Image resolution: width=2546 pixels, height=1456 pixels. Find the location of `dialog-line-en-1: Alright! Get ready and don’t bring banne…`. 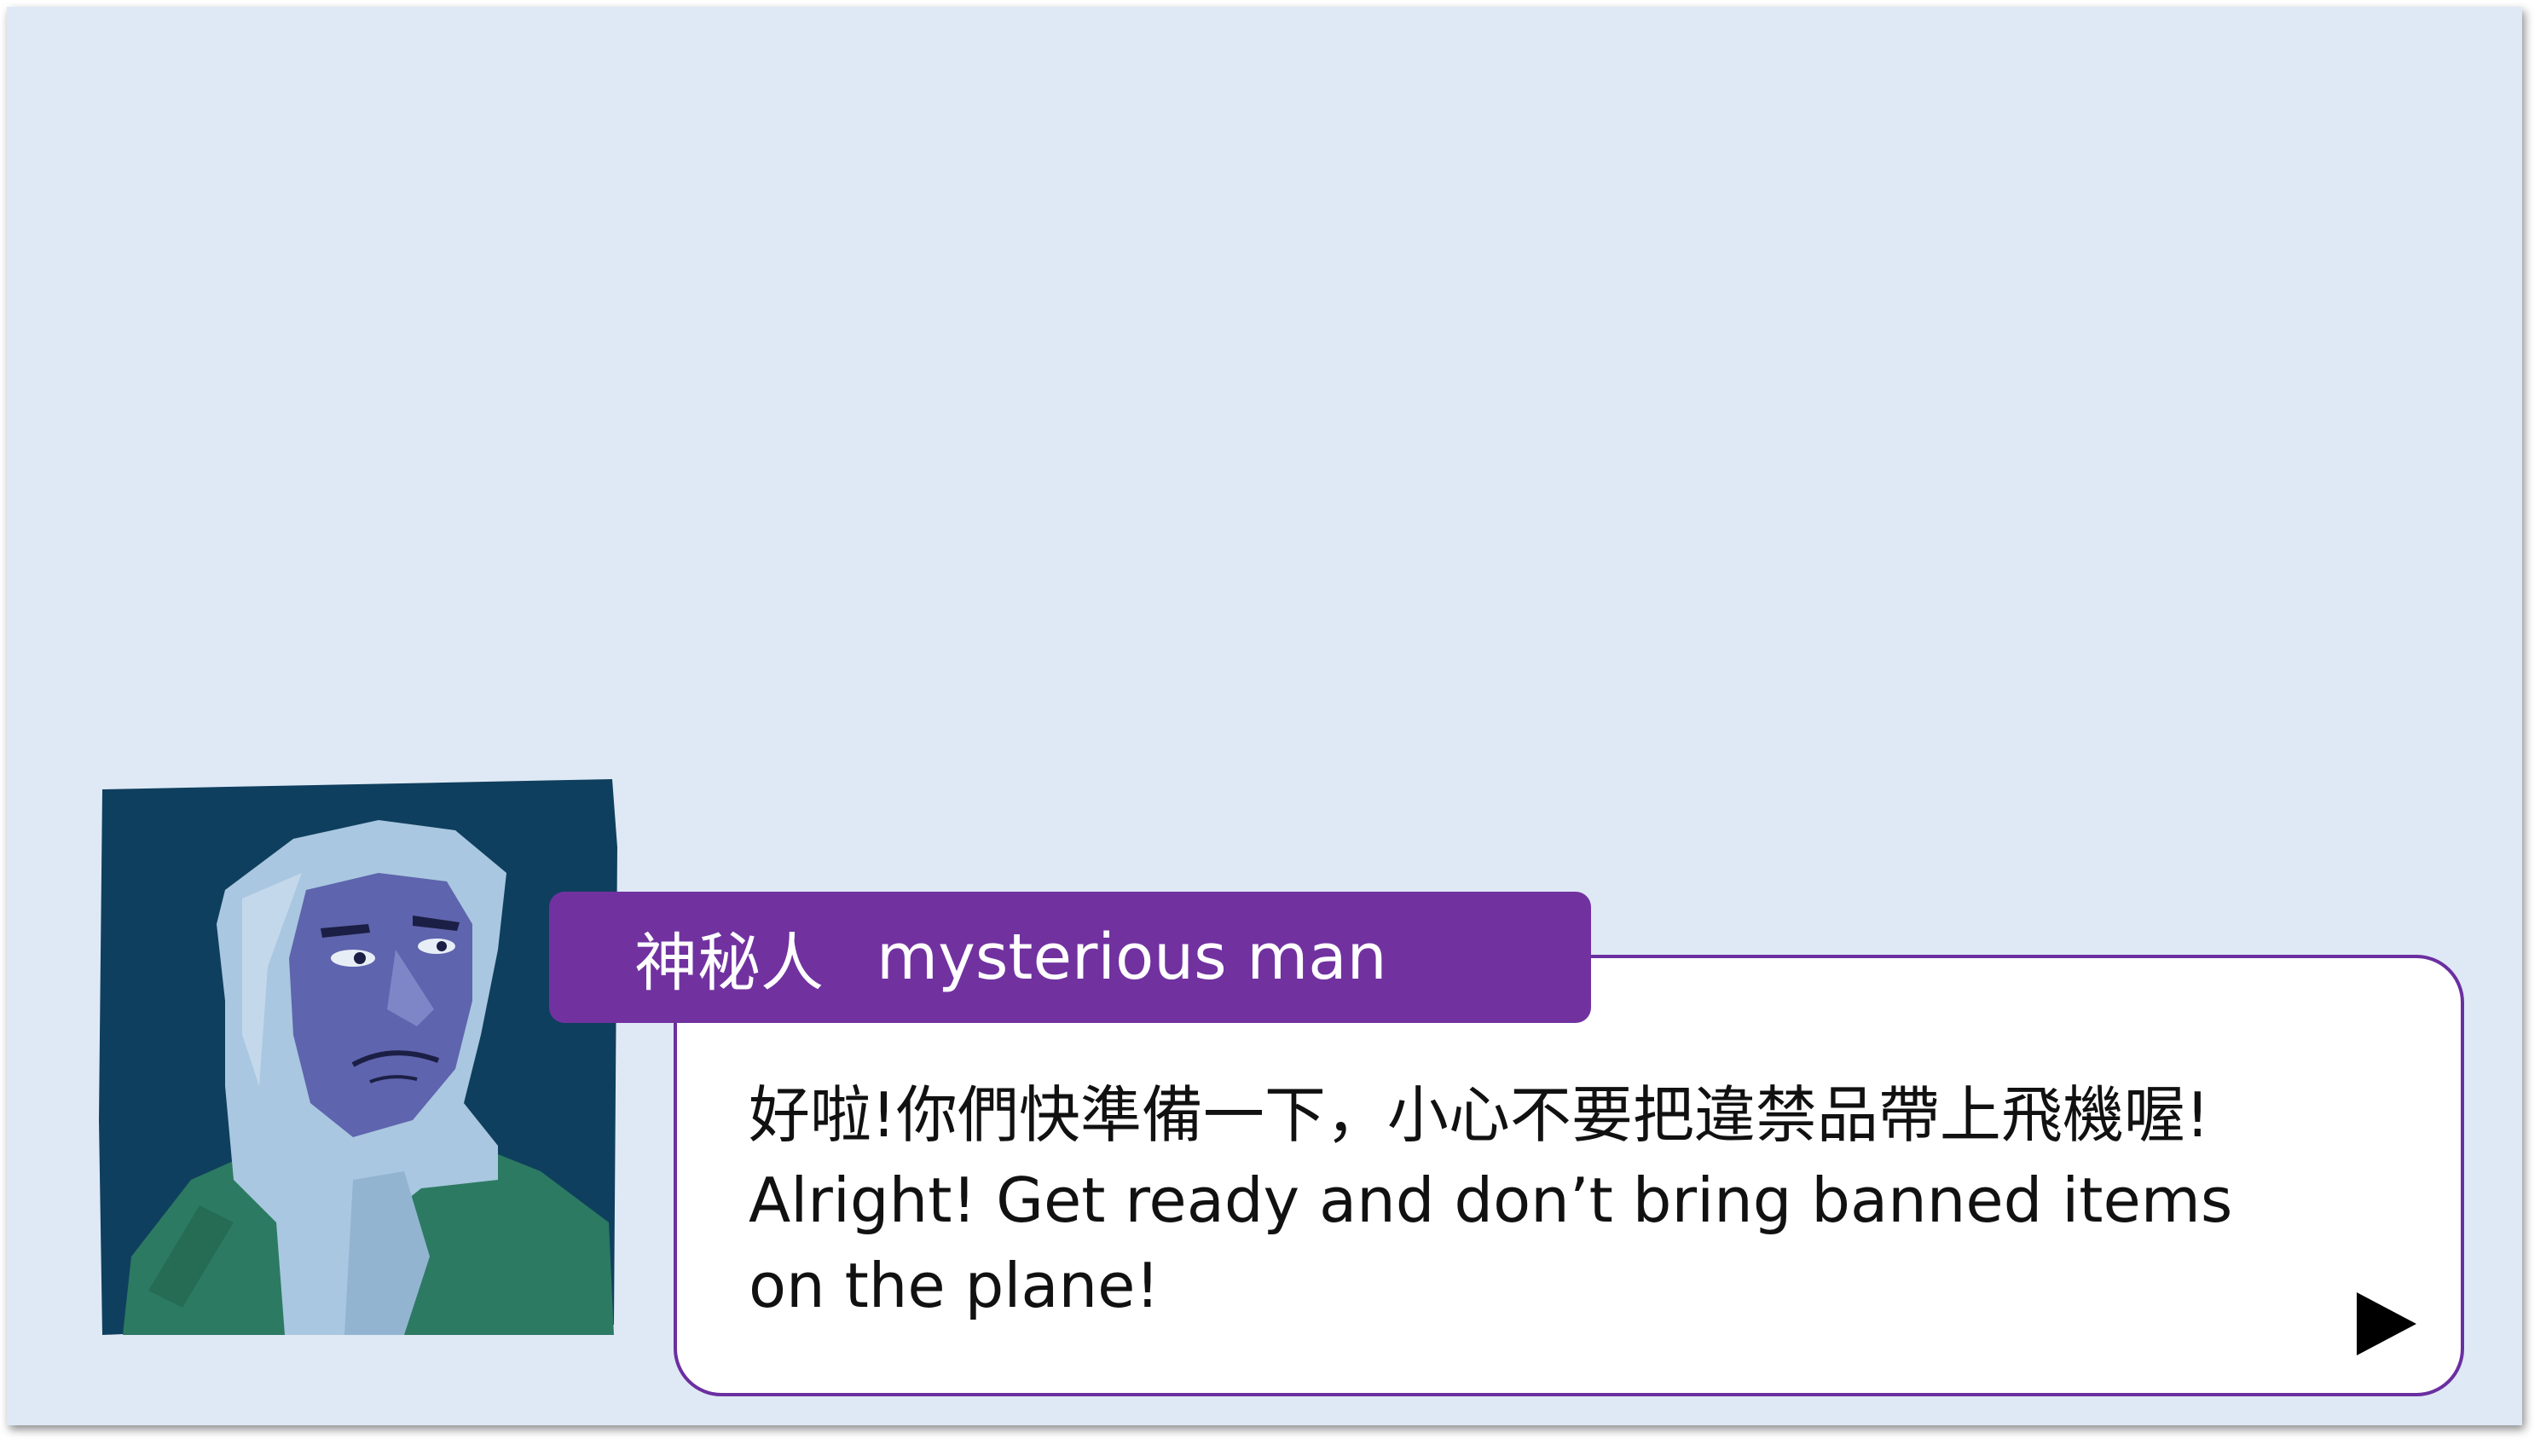

dialog-line-en-1: Alright! Get ready and don’t bring banne… is located at coordinates (1491, 1200).